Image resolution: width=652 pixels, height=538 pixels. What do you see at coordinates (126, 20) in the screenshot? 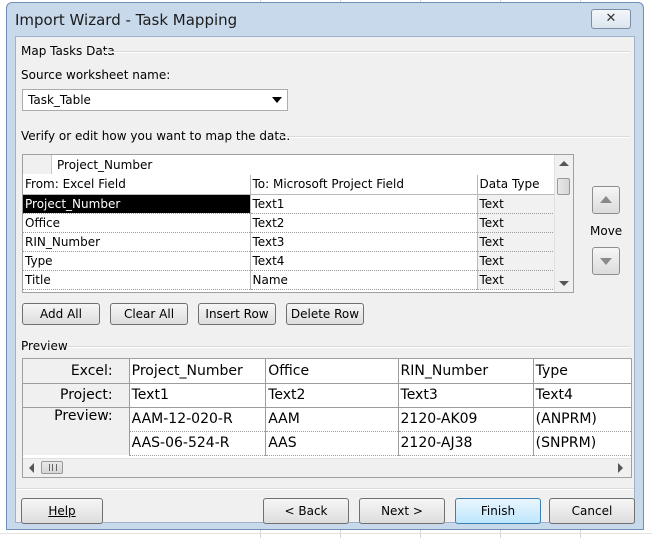
I see `window-title: Import Wizard - Task Mapping` at bounding box center [126, 20].